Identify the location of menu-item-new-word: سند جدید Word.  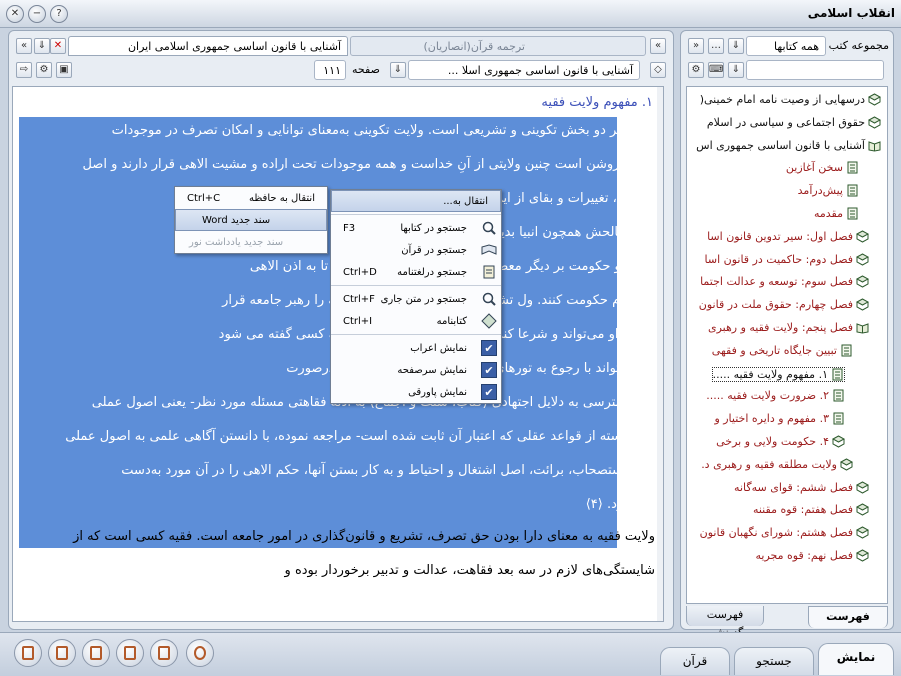
(251, 220).